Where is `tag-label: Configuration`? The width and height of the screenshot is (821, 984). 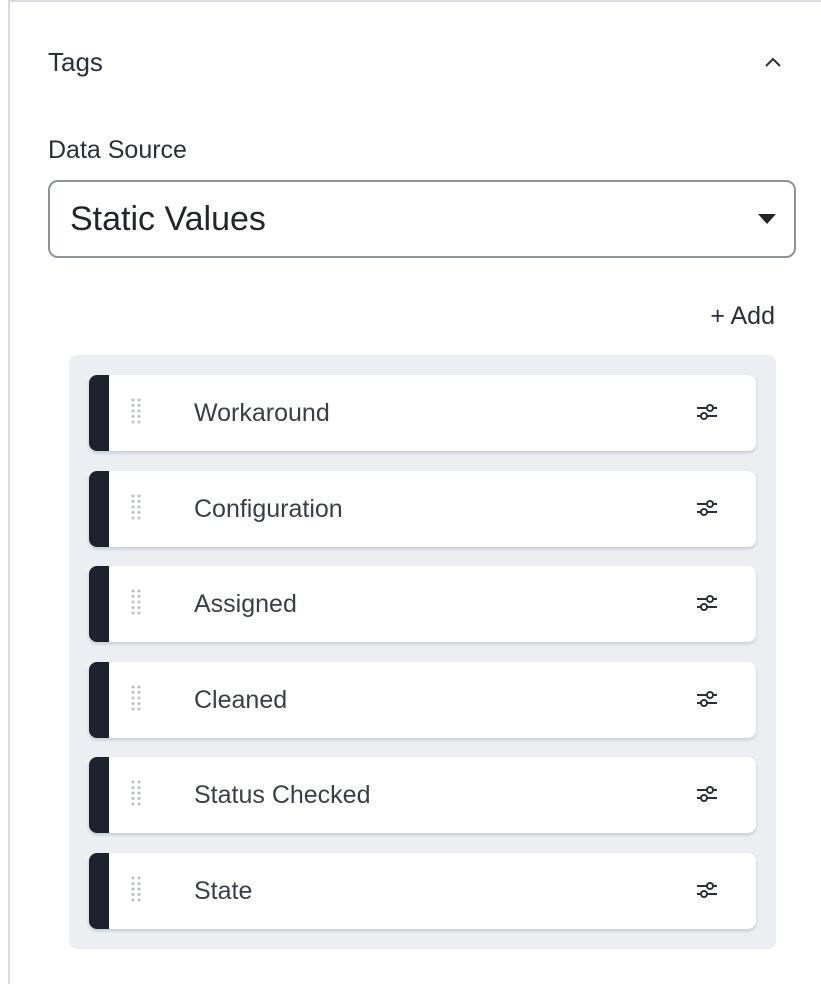
tag-label: Configuration is located at coordinates (268, 509).